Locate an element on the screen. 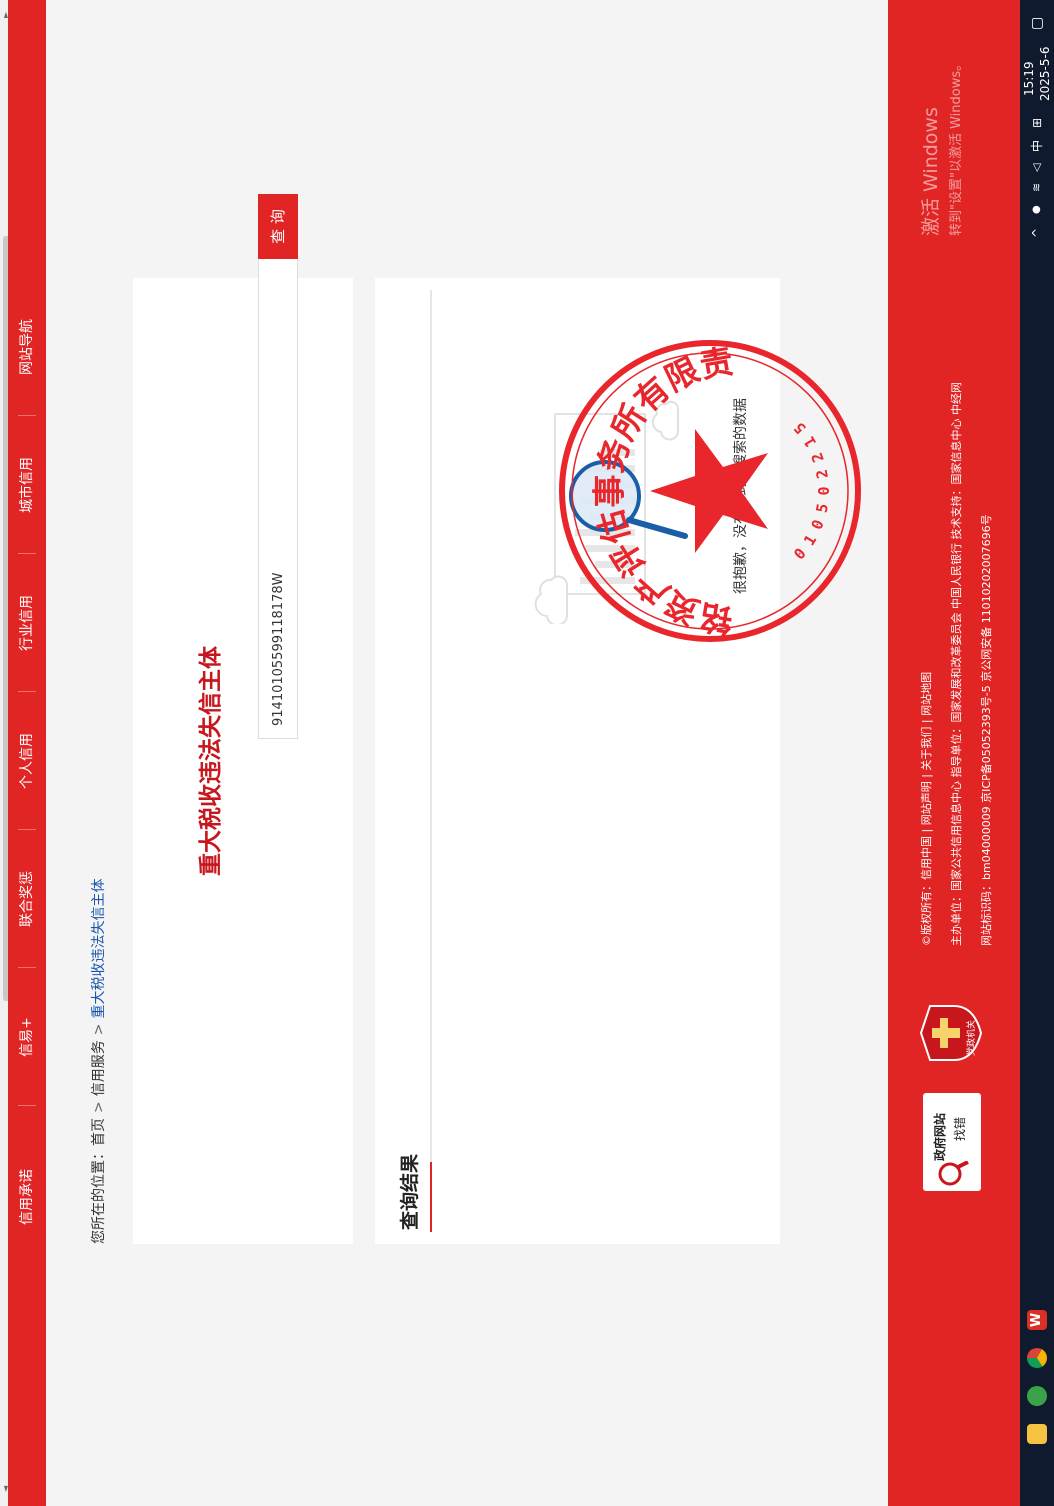 The width and height of the screenshot is (1054, 1506). breadcrumb-home: 首页 is located at coordinates (99, 1132).